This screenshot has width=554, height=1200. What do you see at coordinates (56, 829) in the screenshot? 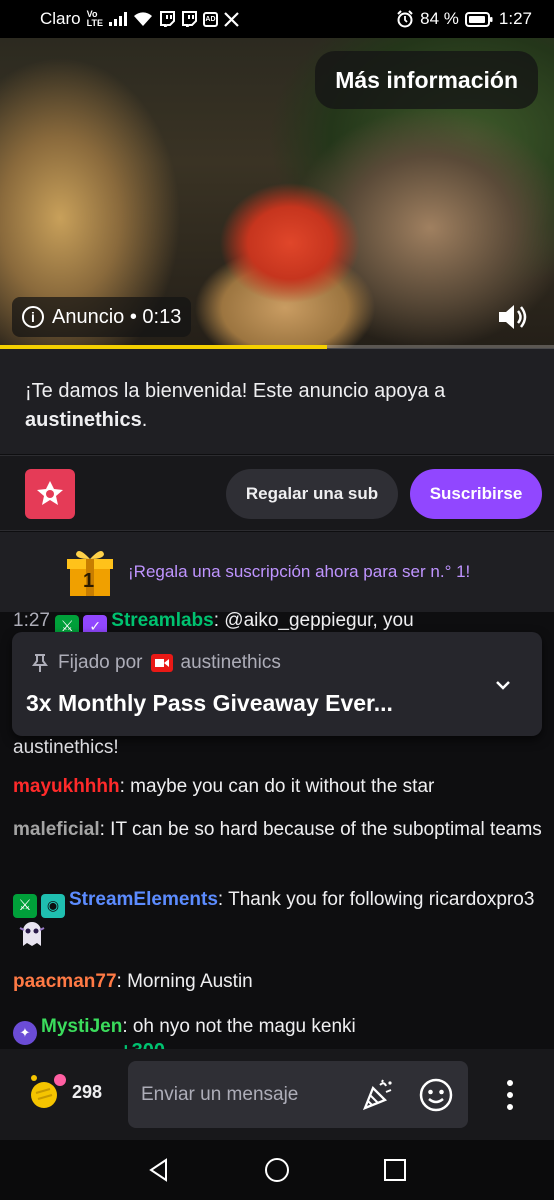
I see `chat-username: maleficial` at bounding box center [56, 829].